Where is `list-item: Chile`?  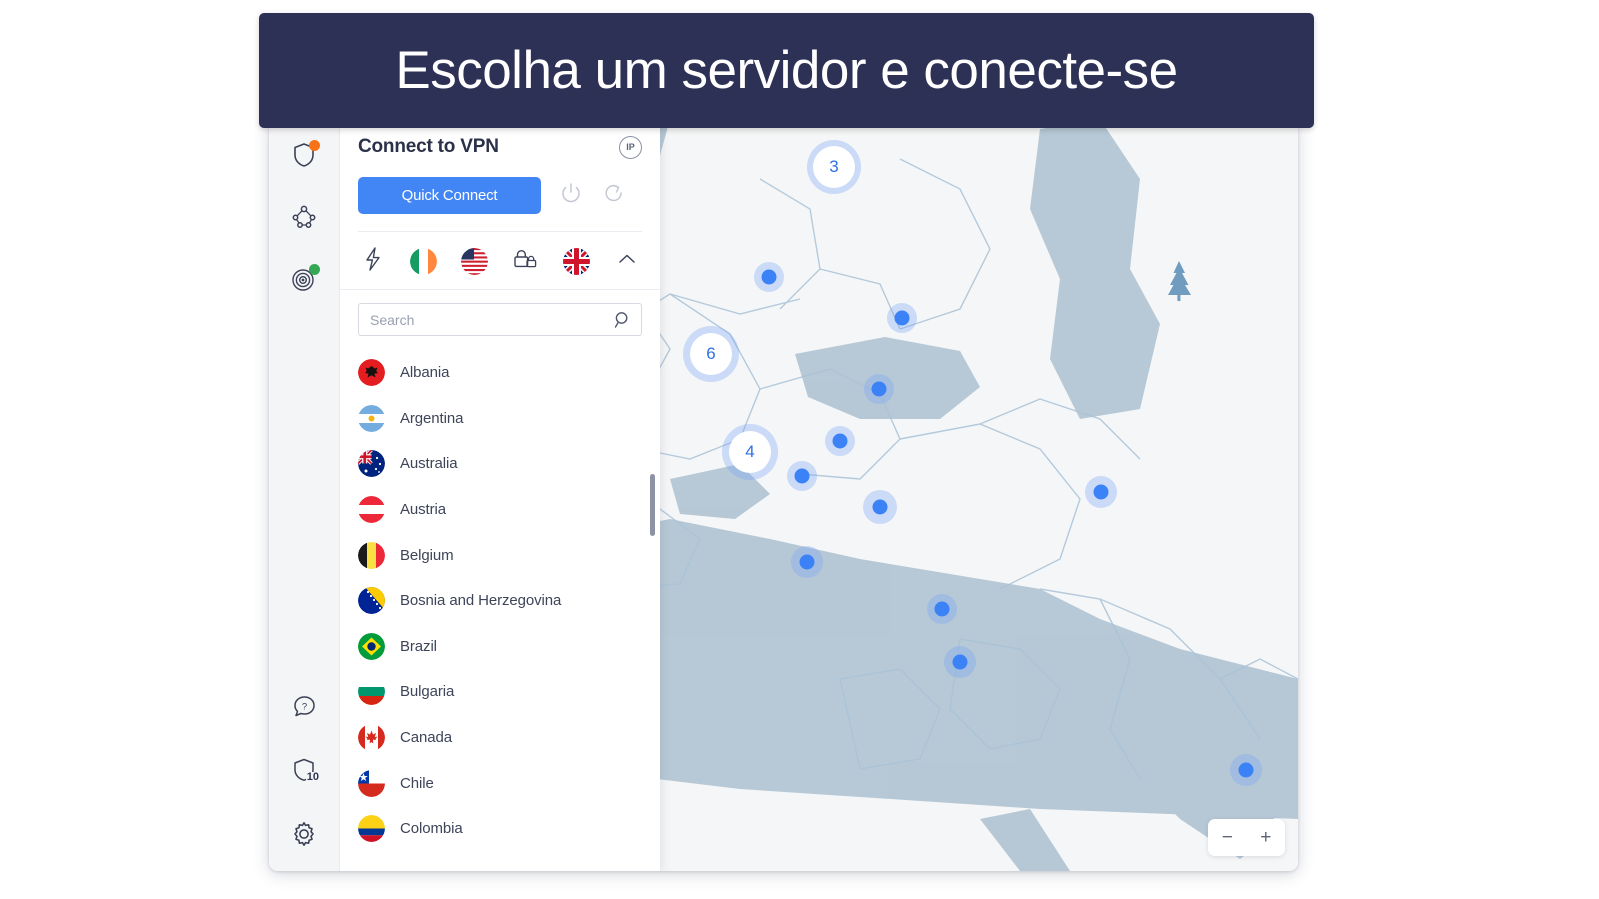 list-item: Chile is located at coordinates (500, 783).